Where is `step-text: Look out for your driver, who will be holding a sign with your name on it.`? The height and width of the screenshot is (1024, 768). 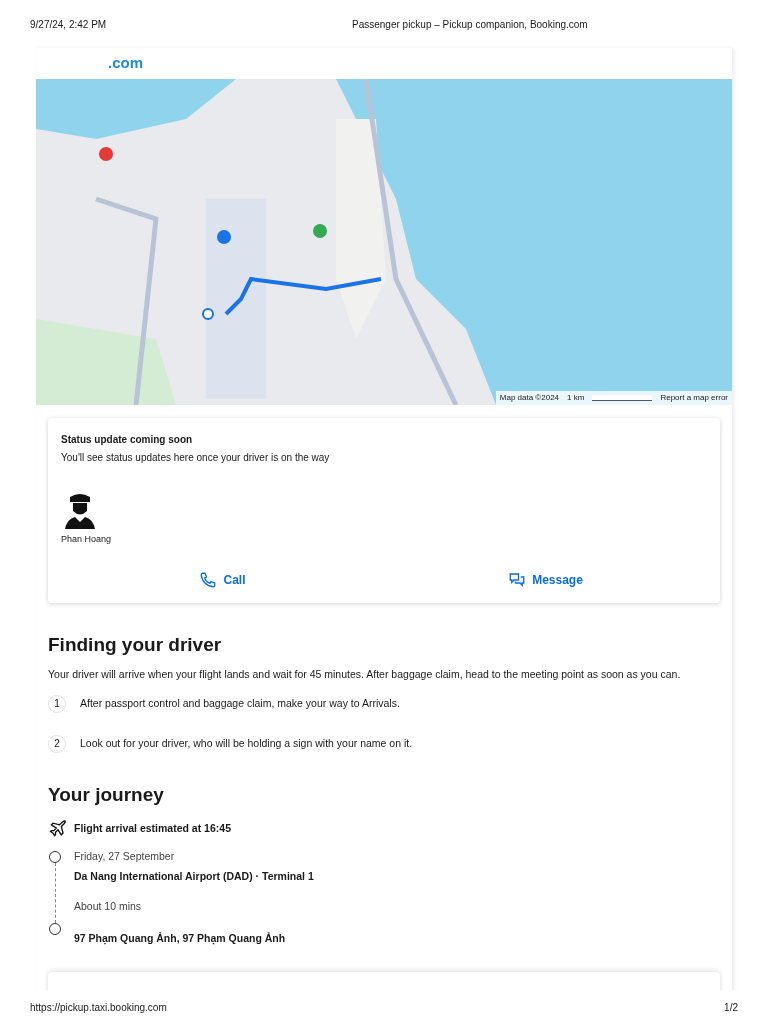 step-text: Look out for your driver, who will be holding a sign with your name on it. is located at coordinates (246, 743).